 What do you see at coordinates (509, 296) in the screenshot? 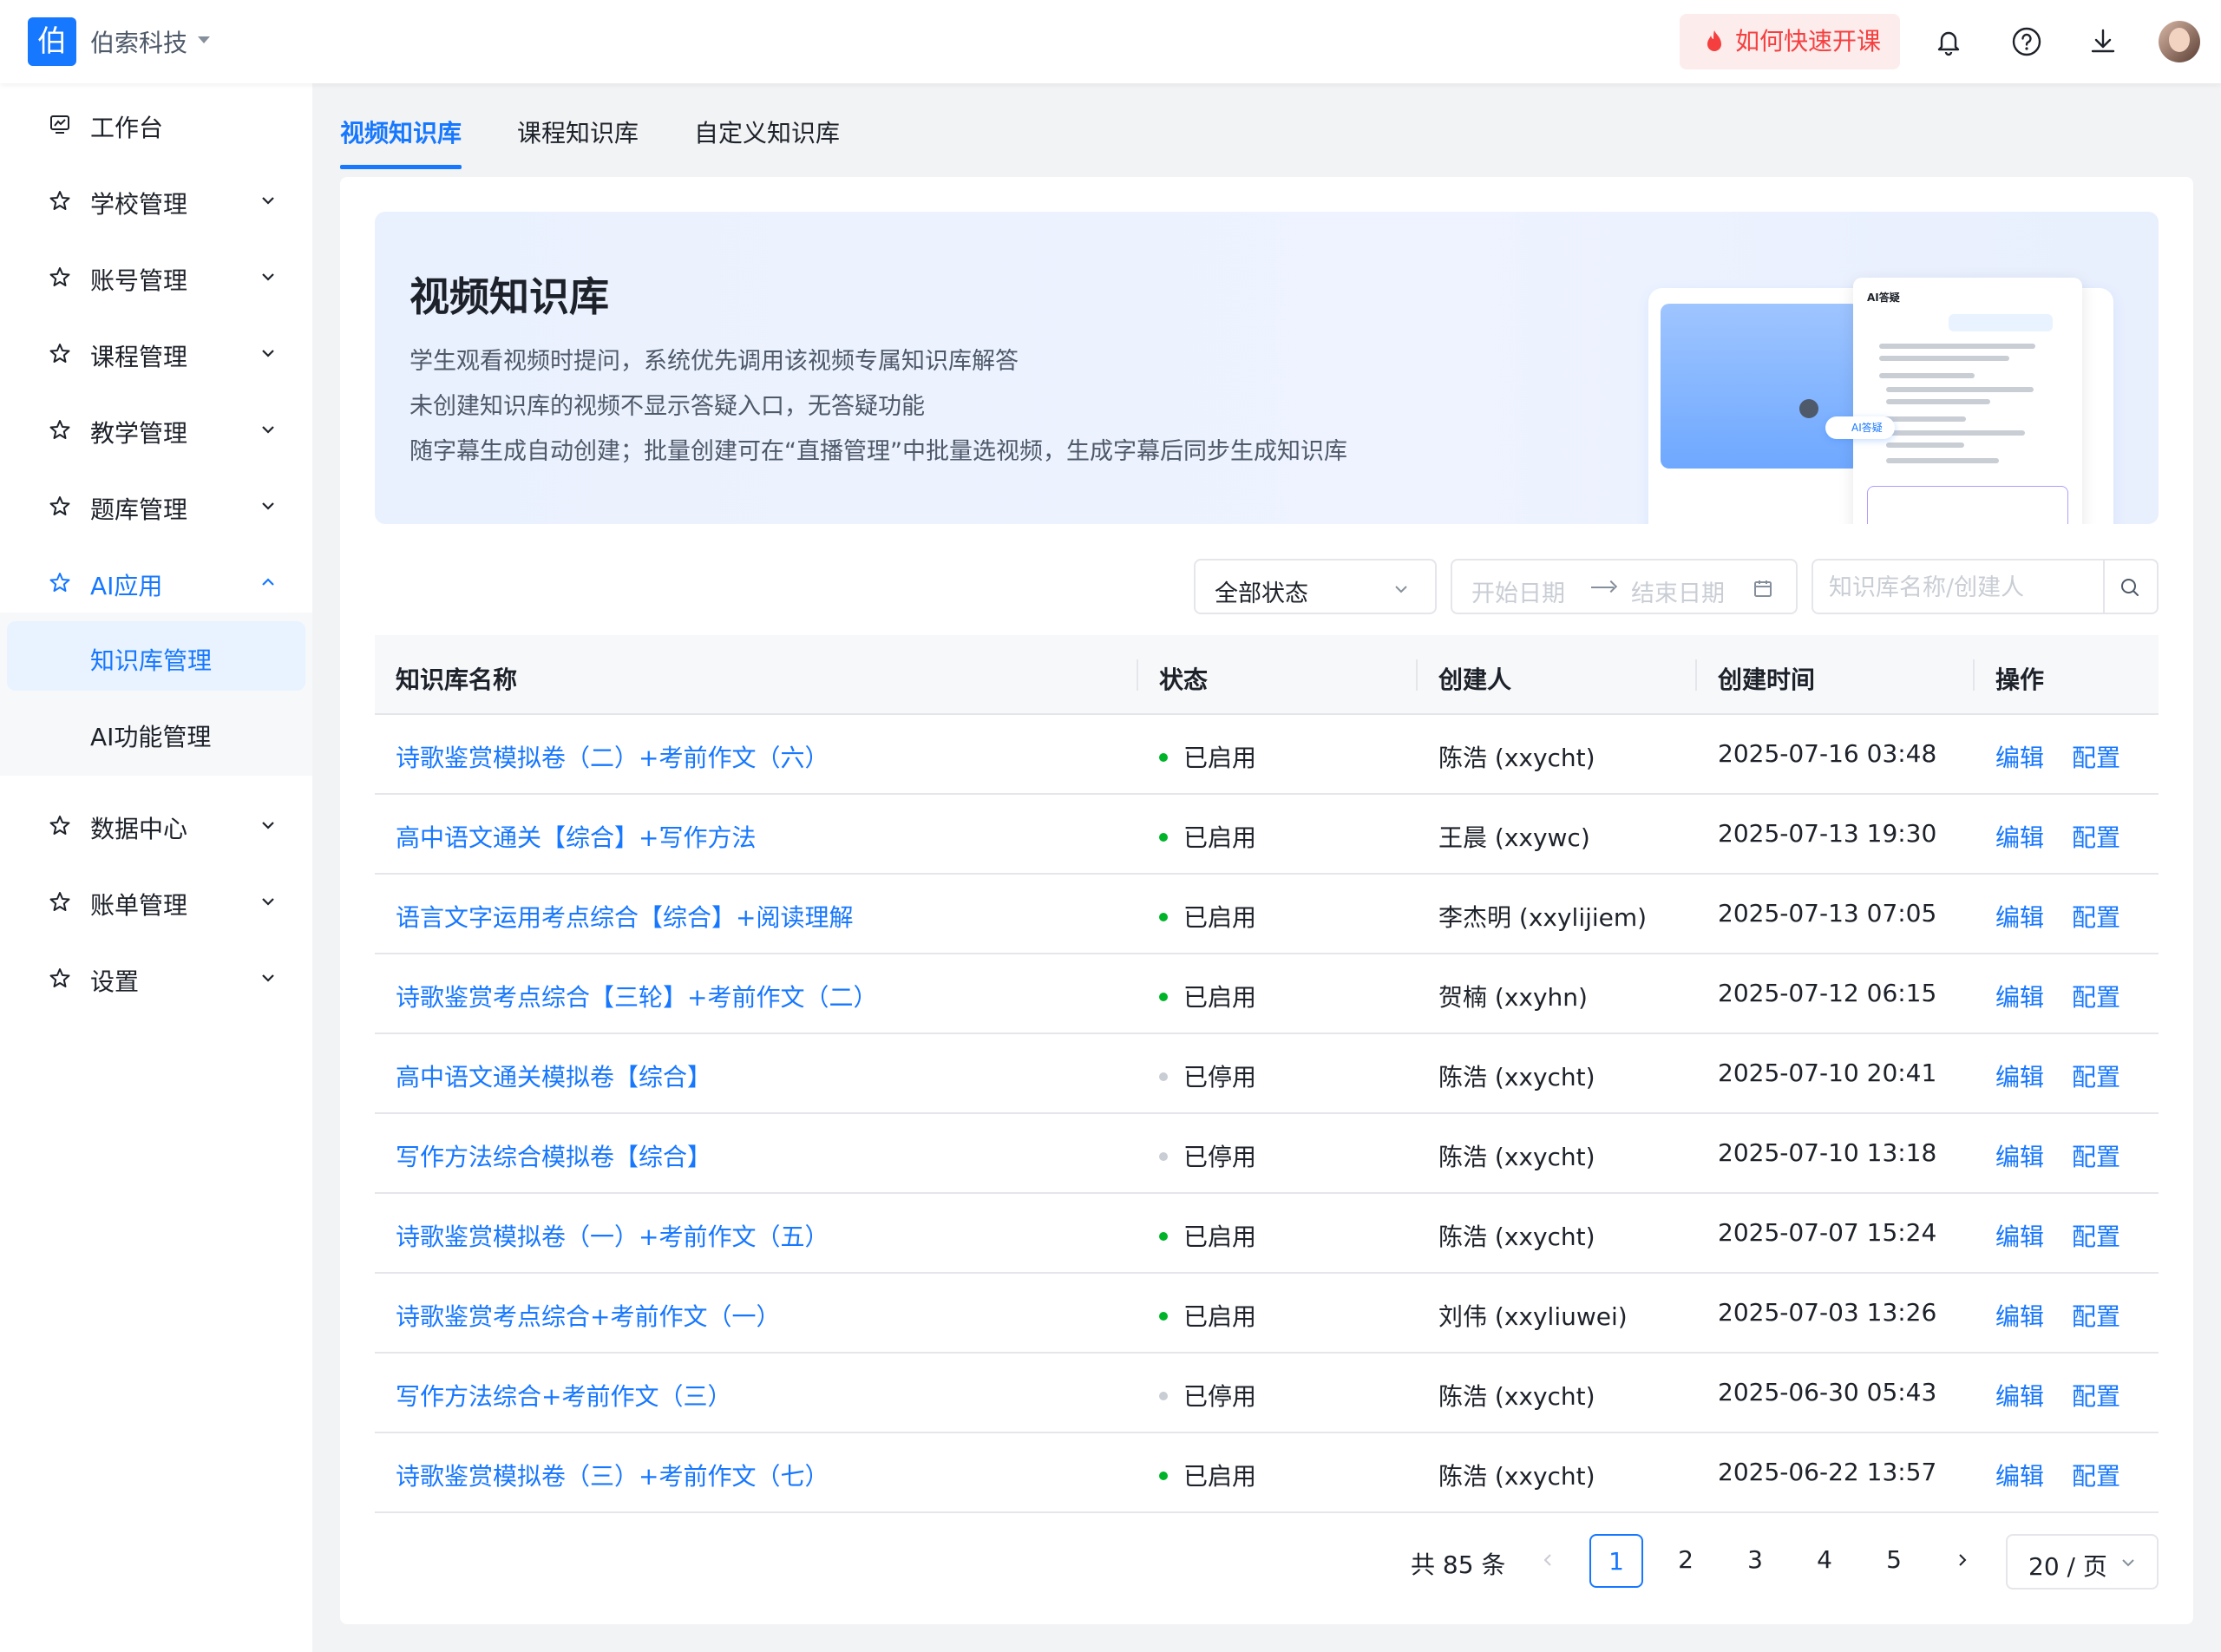
I see `banner-title: 视频知识库` at bounding box center [509, 296].